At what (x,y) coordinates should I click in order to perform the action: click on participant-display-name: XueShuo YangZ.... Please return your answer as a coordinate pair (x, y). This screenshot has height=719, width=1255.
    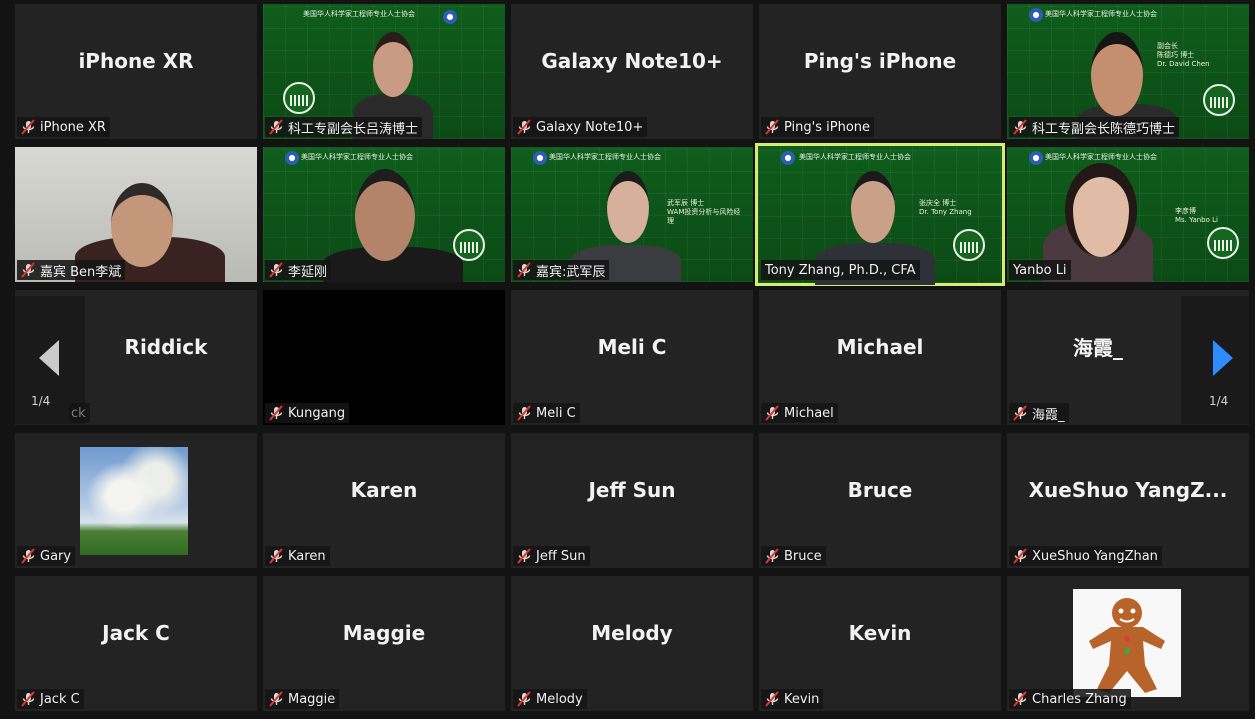
    Looking at the image, I should click on (1128, 489).